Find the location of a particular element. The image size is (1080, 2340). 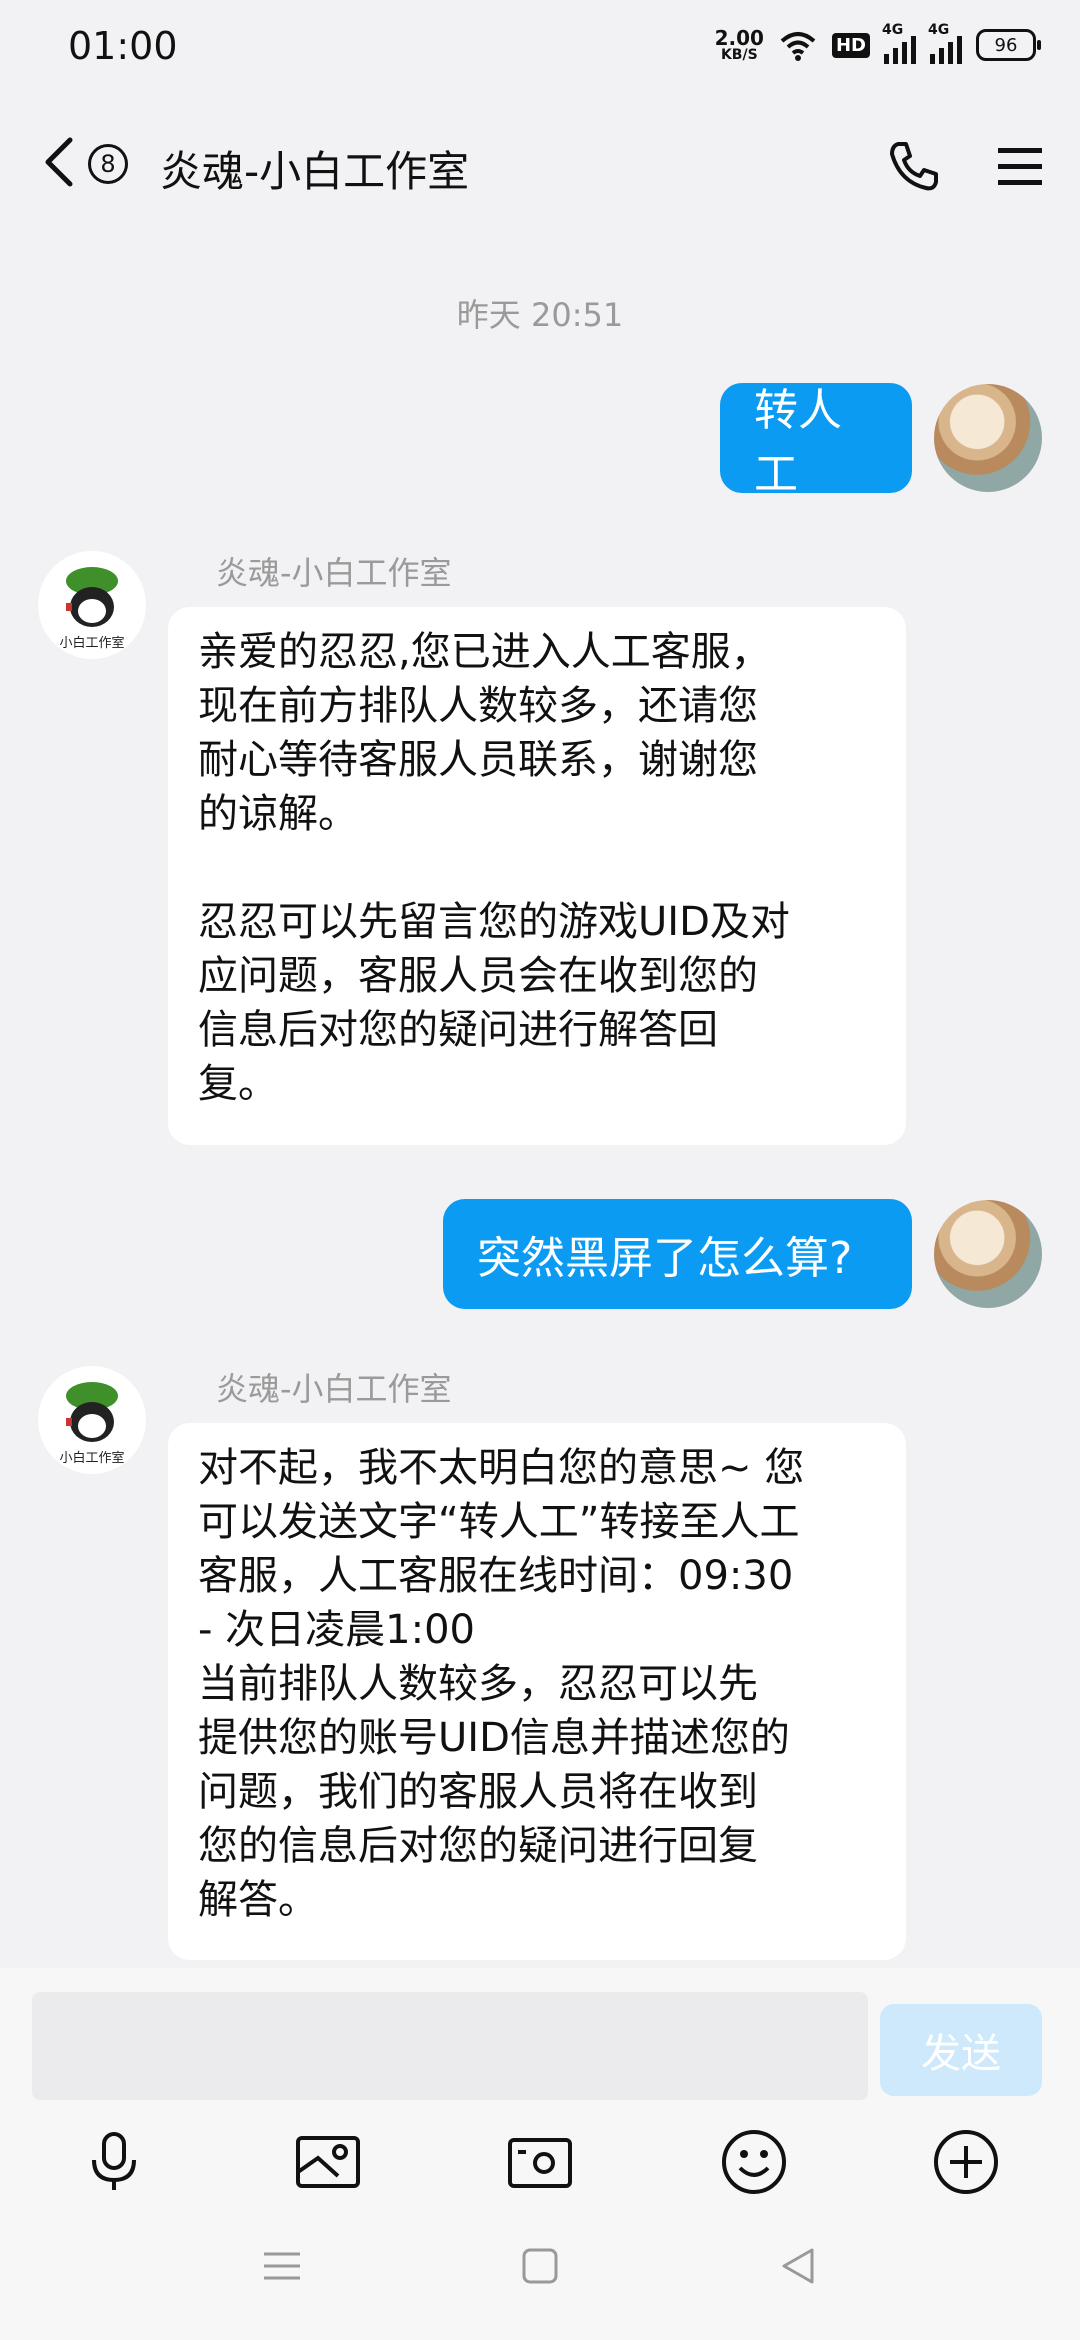

sim1-label: 4G is located at coordinates (893, 30).